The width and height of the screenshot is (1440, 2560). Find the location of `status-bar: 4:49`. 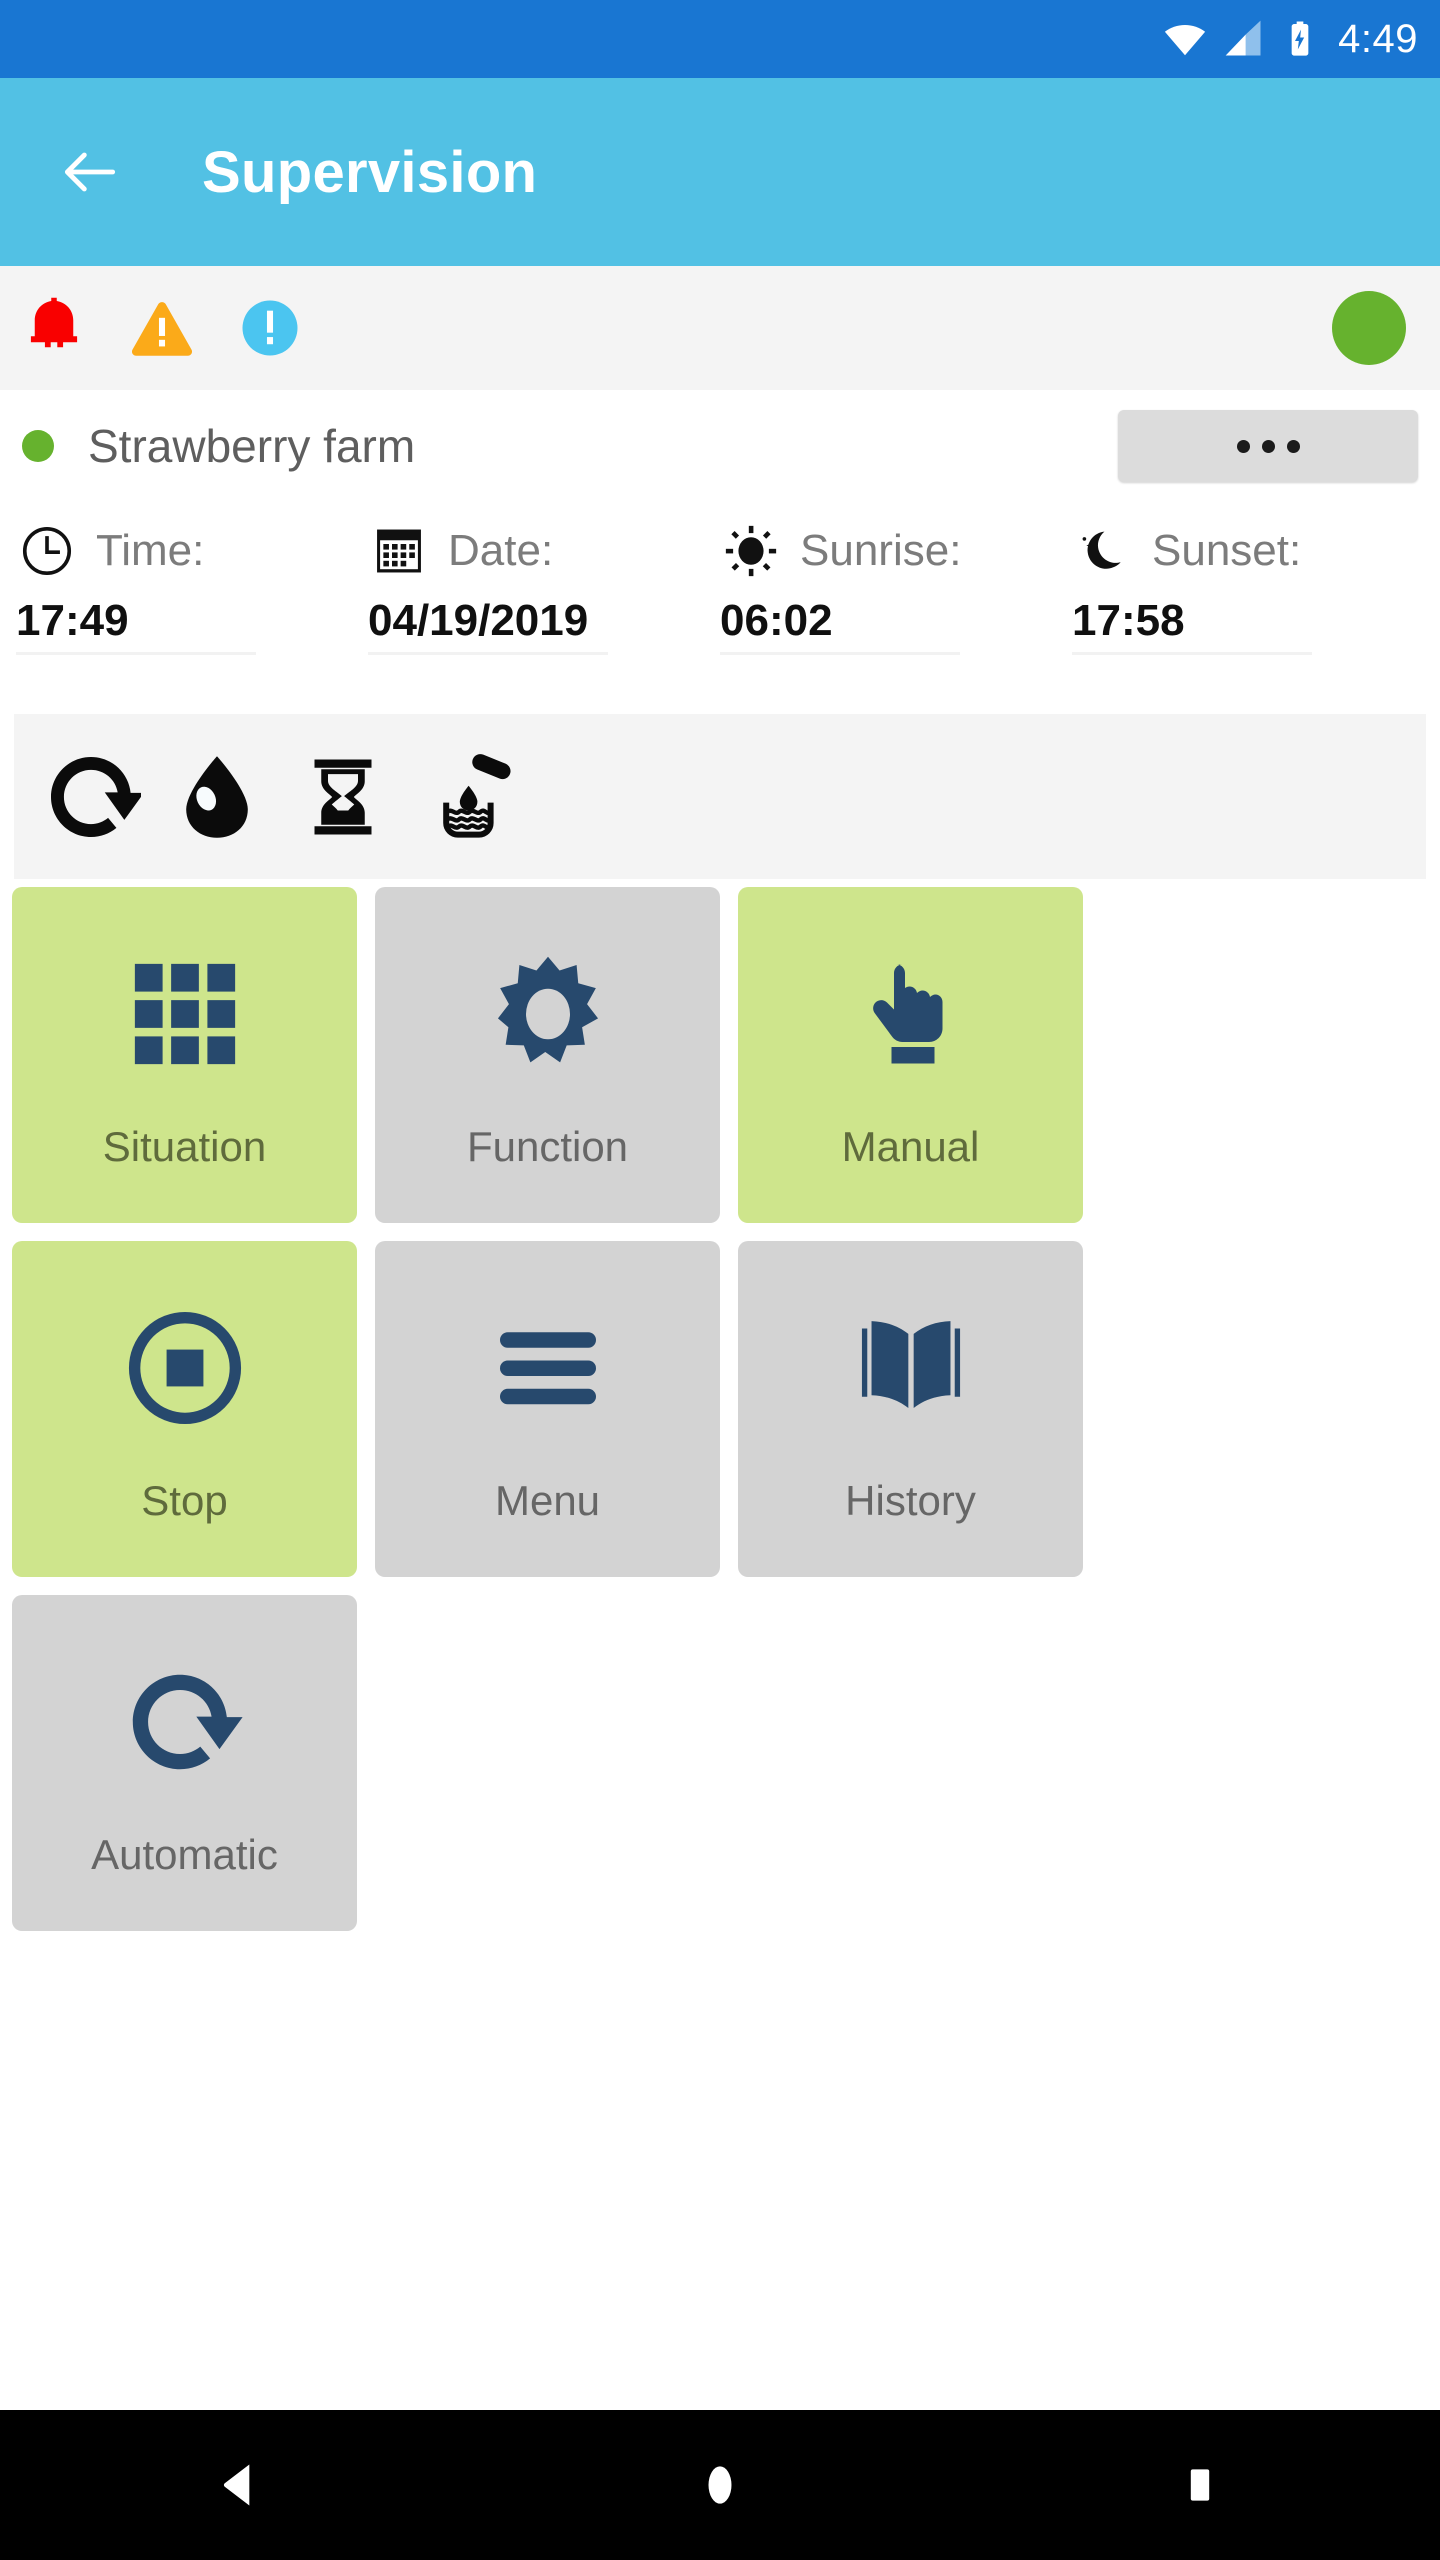

status-bar: 4:49 is located at coordinates (720, 39).